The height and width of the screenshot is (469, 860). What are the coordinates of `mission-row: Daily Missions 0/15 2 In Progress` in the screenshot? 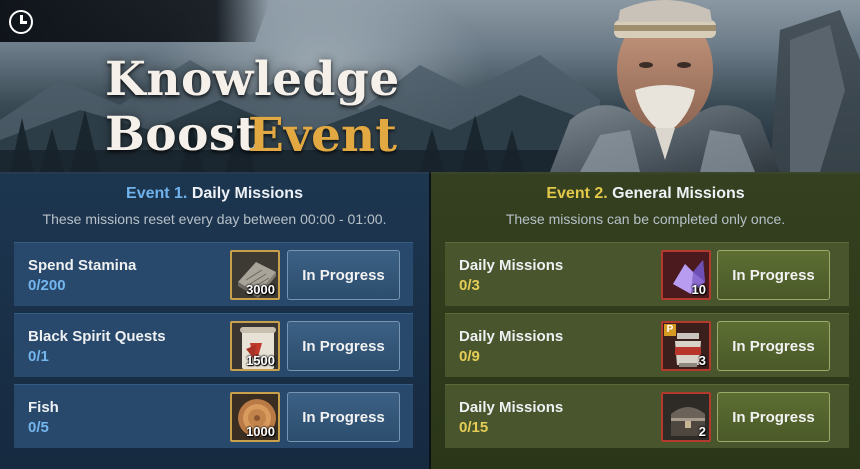 It's located at (647, 416).